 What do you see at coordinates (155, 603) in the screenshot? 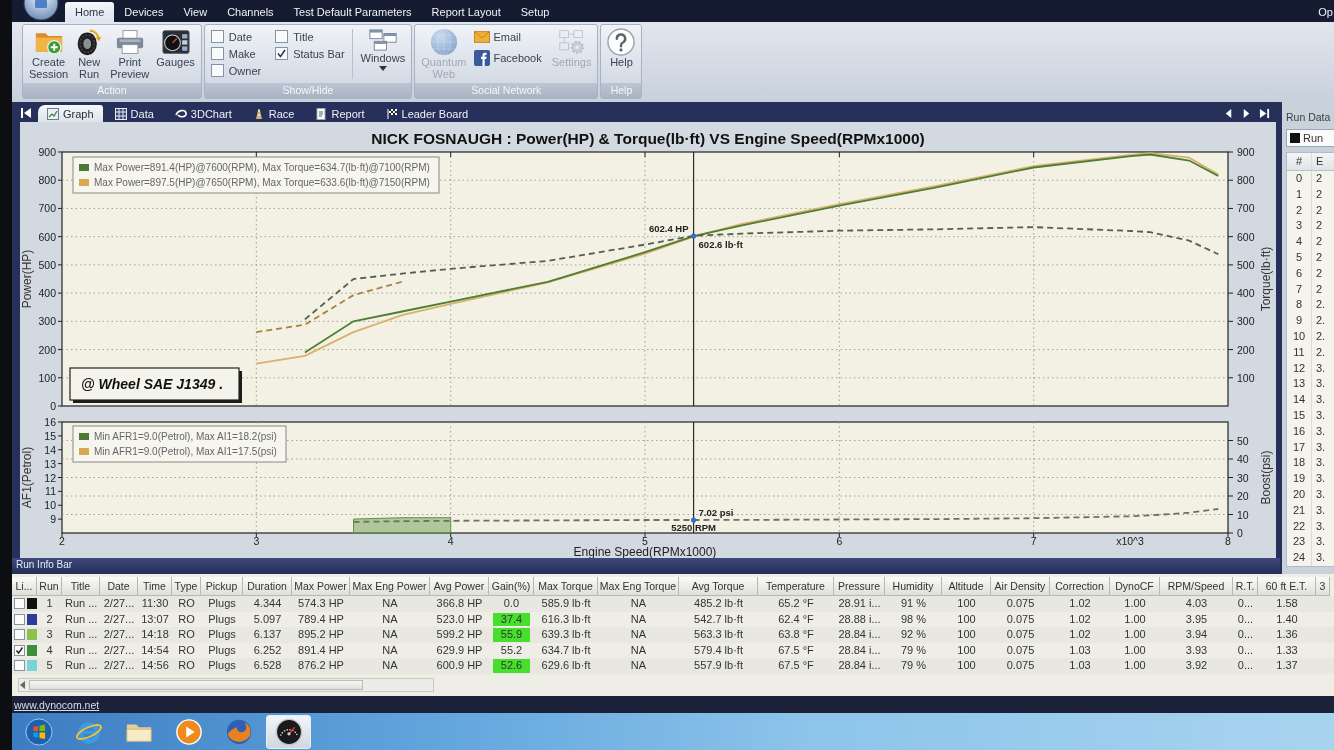
I see `table-cell-text: 11:30` at bounding box center [155, 603].